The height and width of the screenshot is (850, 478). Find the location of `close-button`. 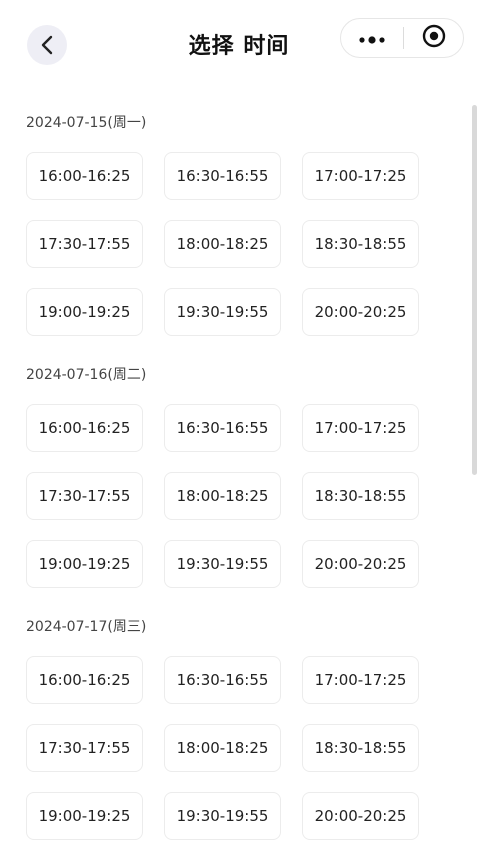

close-button is located at coordinates (433, 38).